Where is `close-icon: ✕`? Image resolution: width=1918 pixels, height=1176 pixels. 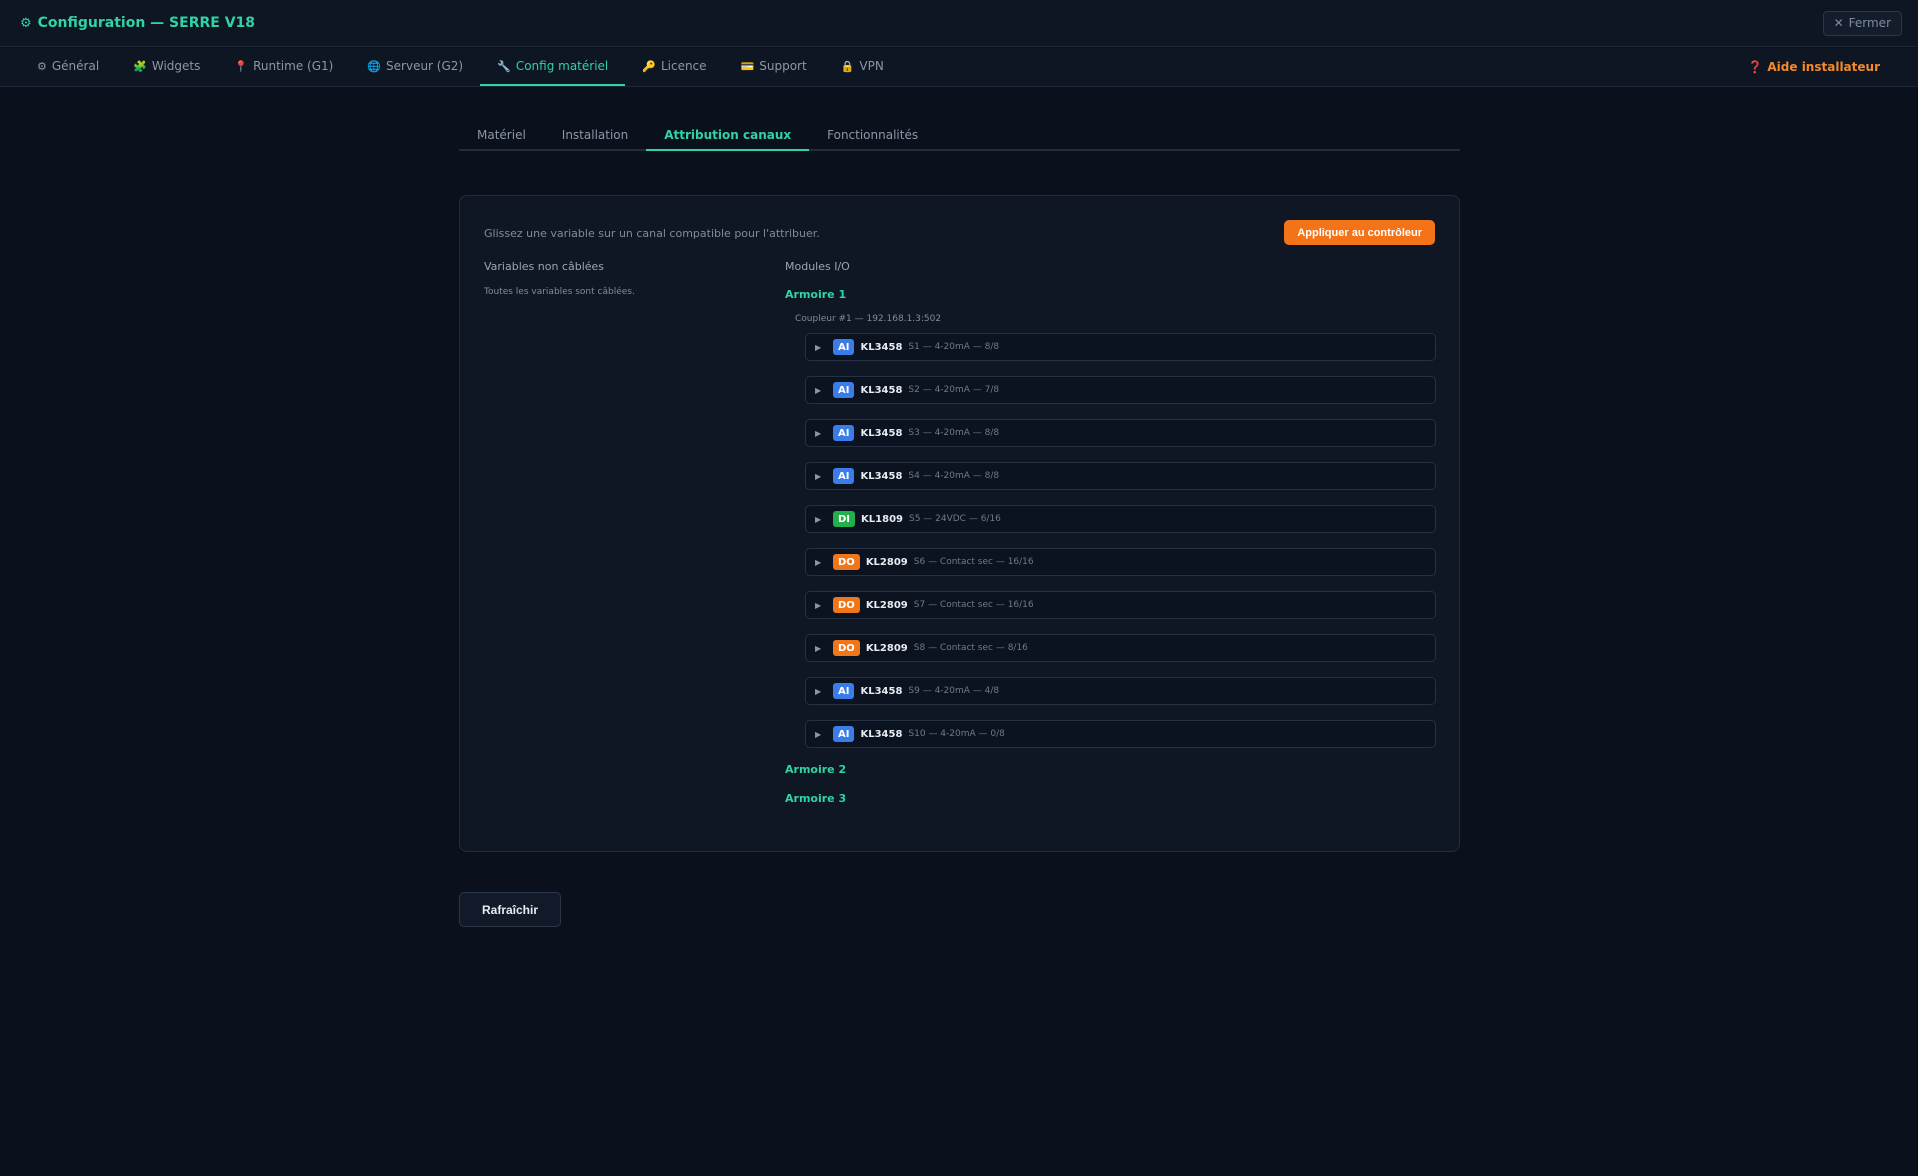
close-icon: ✕ is located at coordinates (1838, 23).